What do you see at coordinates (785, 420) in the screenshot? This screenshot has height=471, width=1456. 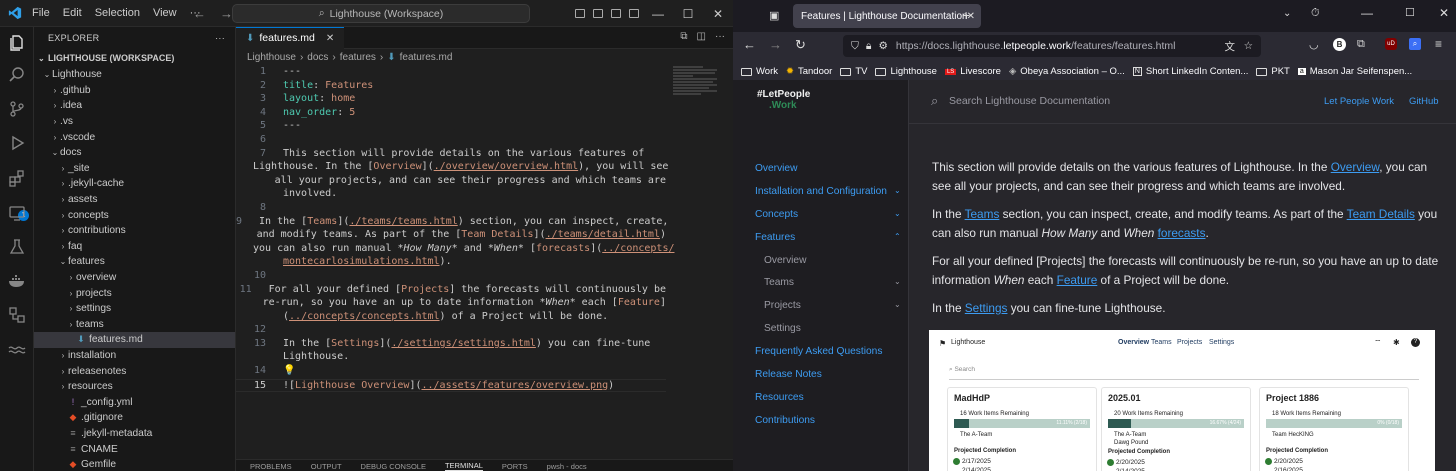 I see `nav-contributions: Contributions` at bounding box center [785, 420].